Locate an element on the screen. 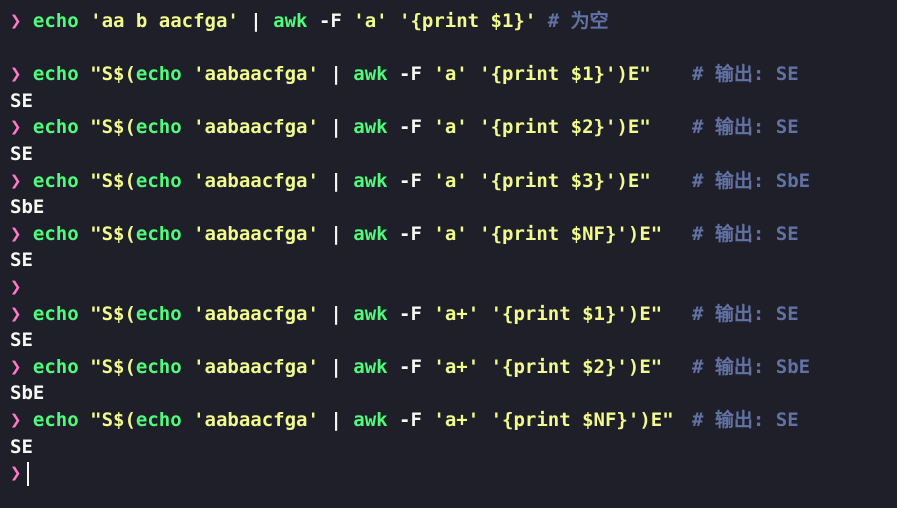 This screenshot has height=508, width=897. string-token: '{print $3}' is located at coordinates (548, 180).